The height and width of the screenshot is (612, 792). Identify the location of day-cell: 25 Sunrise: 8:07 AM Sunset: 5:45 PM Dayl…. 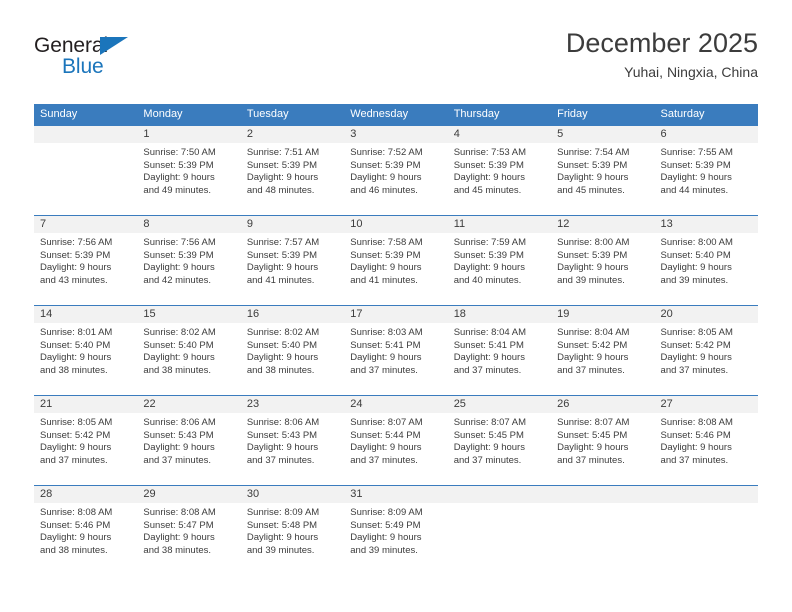
(499, 440).